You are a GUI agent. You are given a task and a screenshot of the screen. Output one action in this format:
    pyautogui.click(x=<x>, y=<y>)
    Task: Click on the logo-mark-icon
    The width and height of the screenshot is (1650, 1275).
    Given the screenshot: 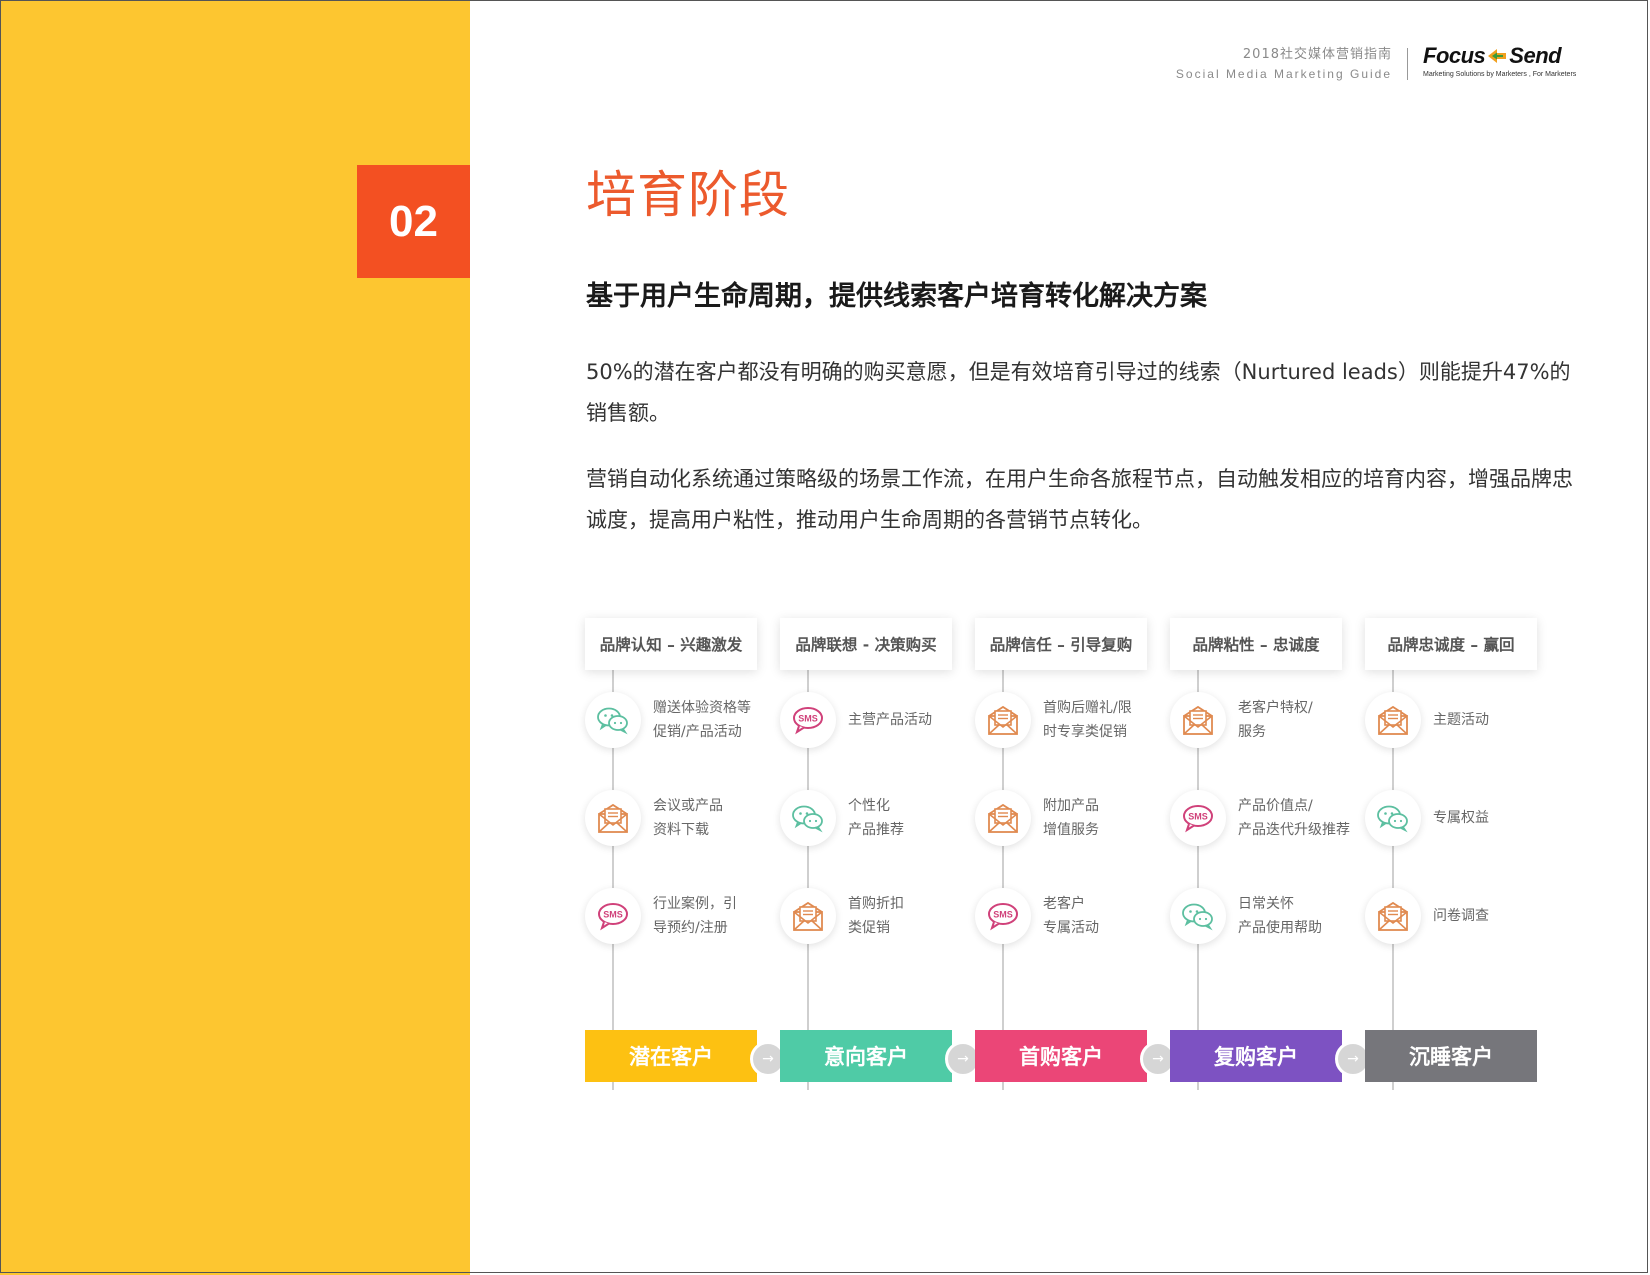 What is the action you would take?
    pyautogui.click(x=1497, y=56)
    